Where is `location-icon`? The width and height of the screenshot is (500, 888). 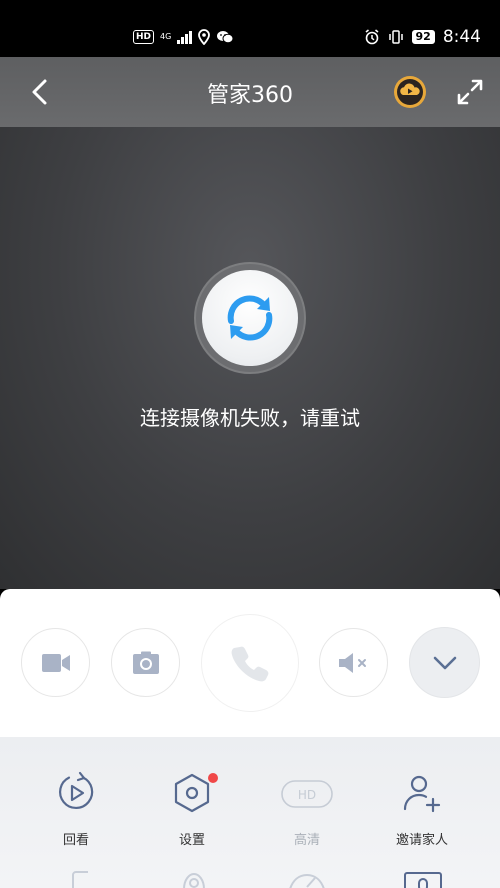
location-icon is located at coordinates (203, 37).